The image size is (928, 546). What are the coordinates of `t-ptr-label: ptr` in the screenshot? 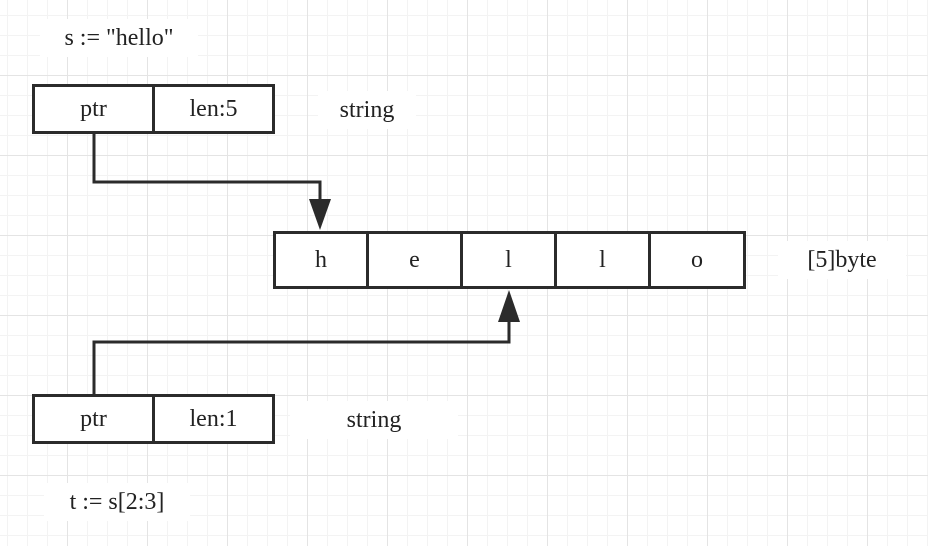 It's located at (93, 418).